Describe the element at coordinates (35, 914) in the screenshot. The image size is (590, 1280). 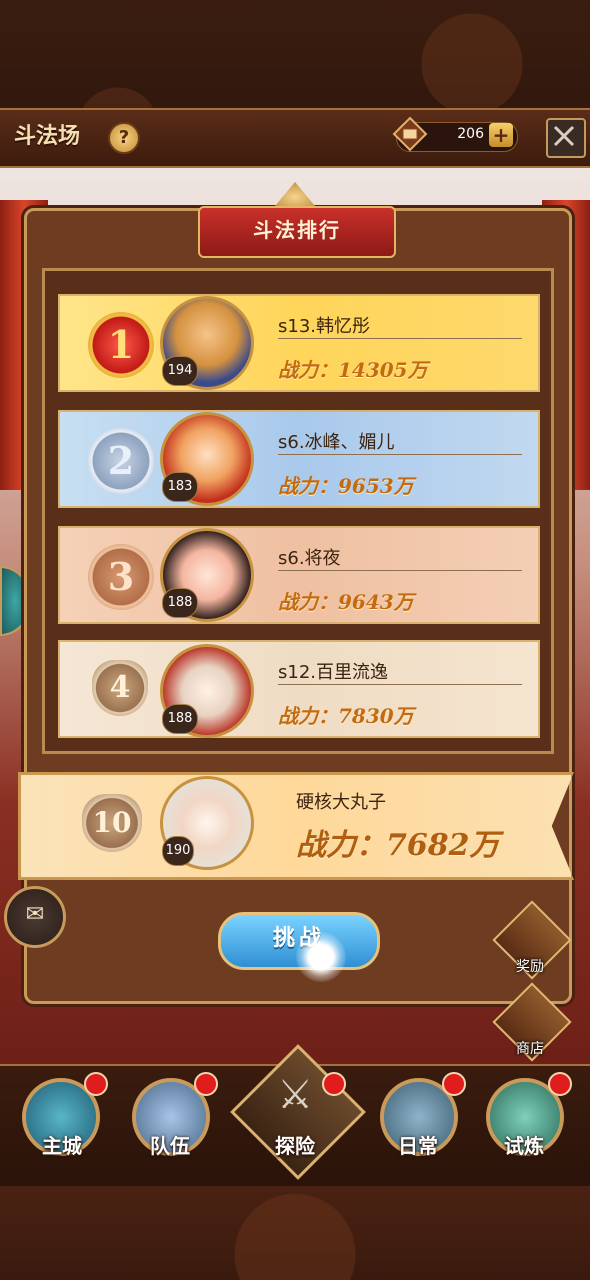
I see `chat-bubble-icon: ✉` at that location.